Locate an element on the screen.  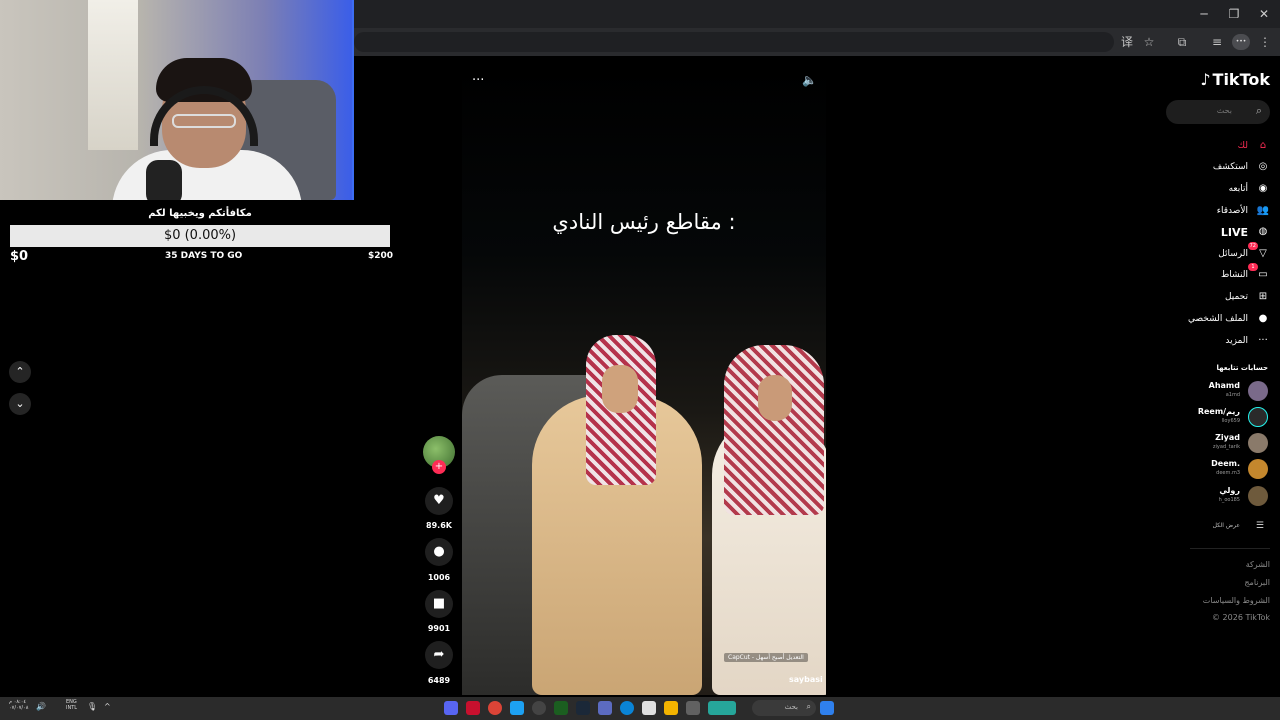
star-icon: ☆ is located at coordinates (1149, 42).